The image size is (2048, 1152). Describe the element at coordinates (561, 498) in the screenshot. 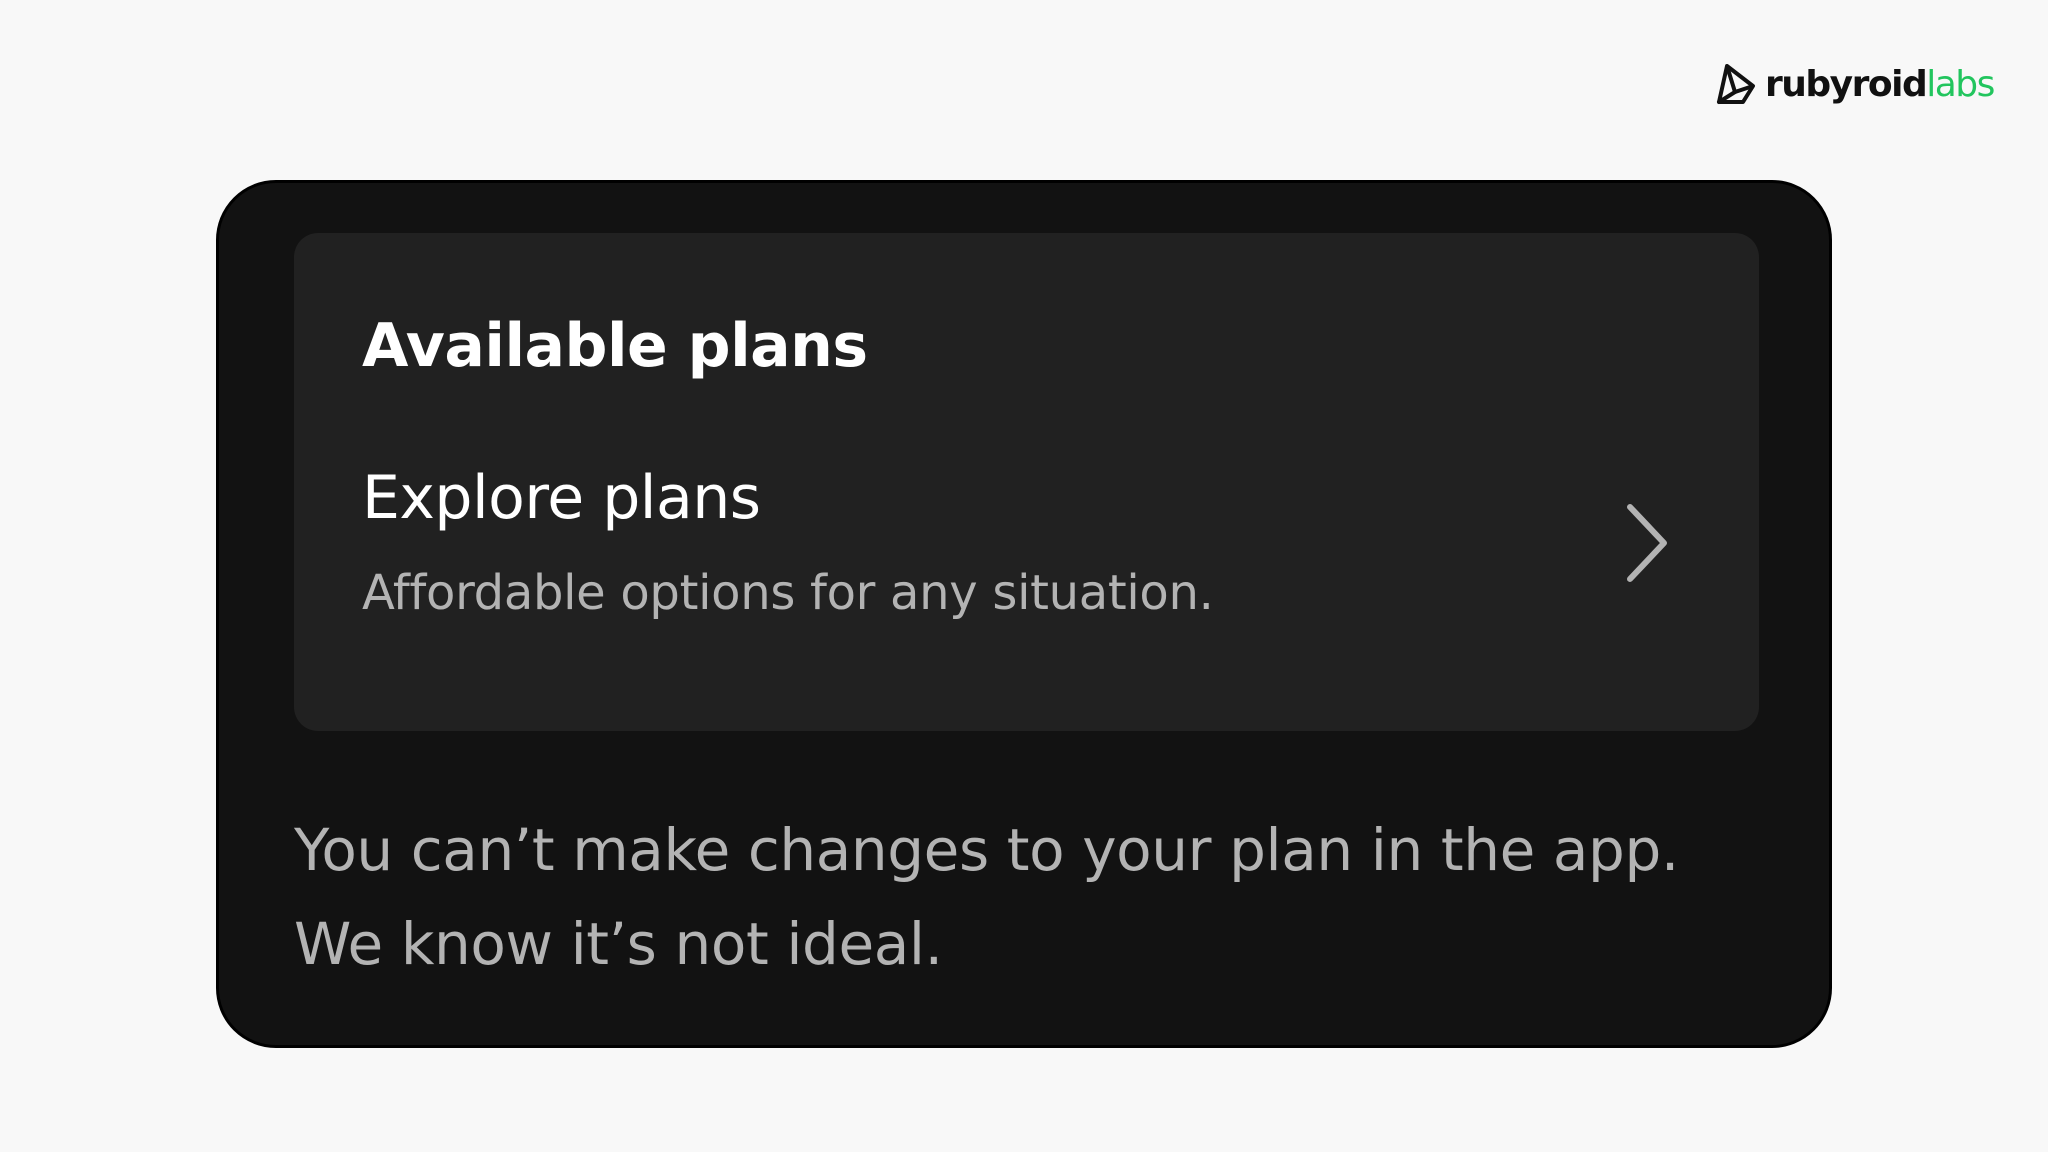

I see `explore-plans-title: Explore plans` at that location.